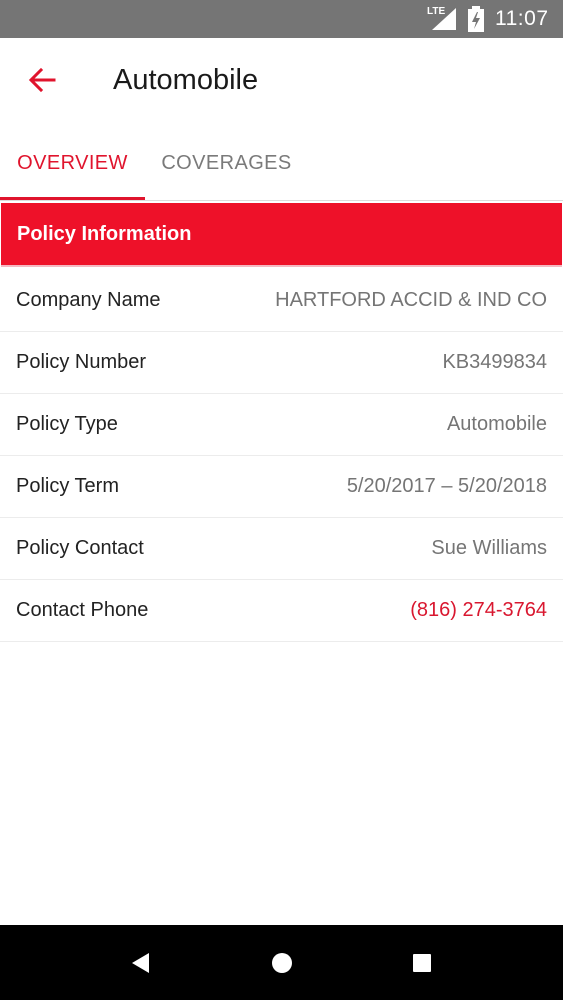  Describe the element at coordinates (80, 548) in the screenshot. I see `row-label: Policy Contact` at that location.